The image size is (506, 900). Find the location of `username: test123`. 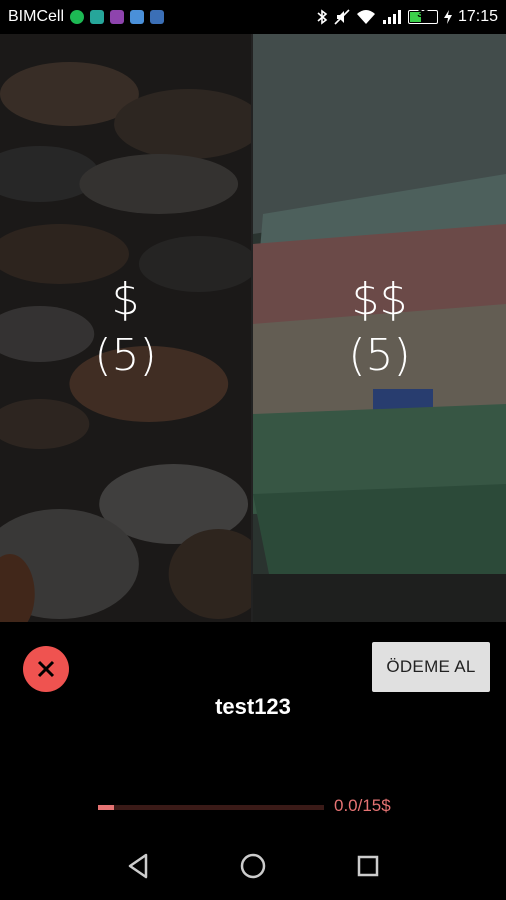

username: test123 is located at coordinates (253, 706).